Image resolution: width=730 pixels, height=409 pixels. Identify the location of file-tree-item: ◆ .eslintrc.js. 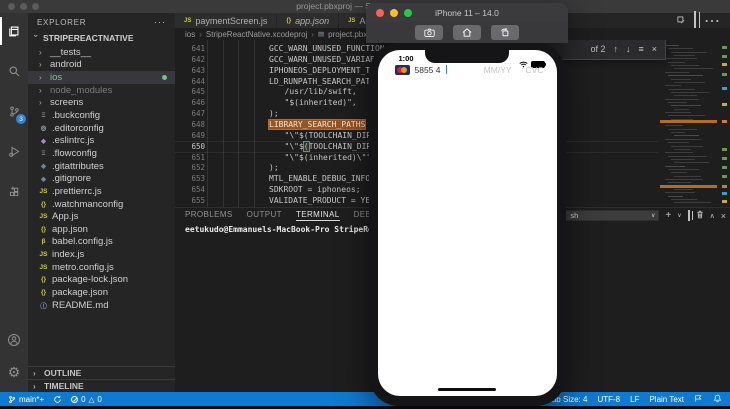
(101, 140).